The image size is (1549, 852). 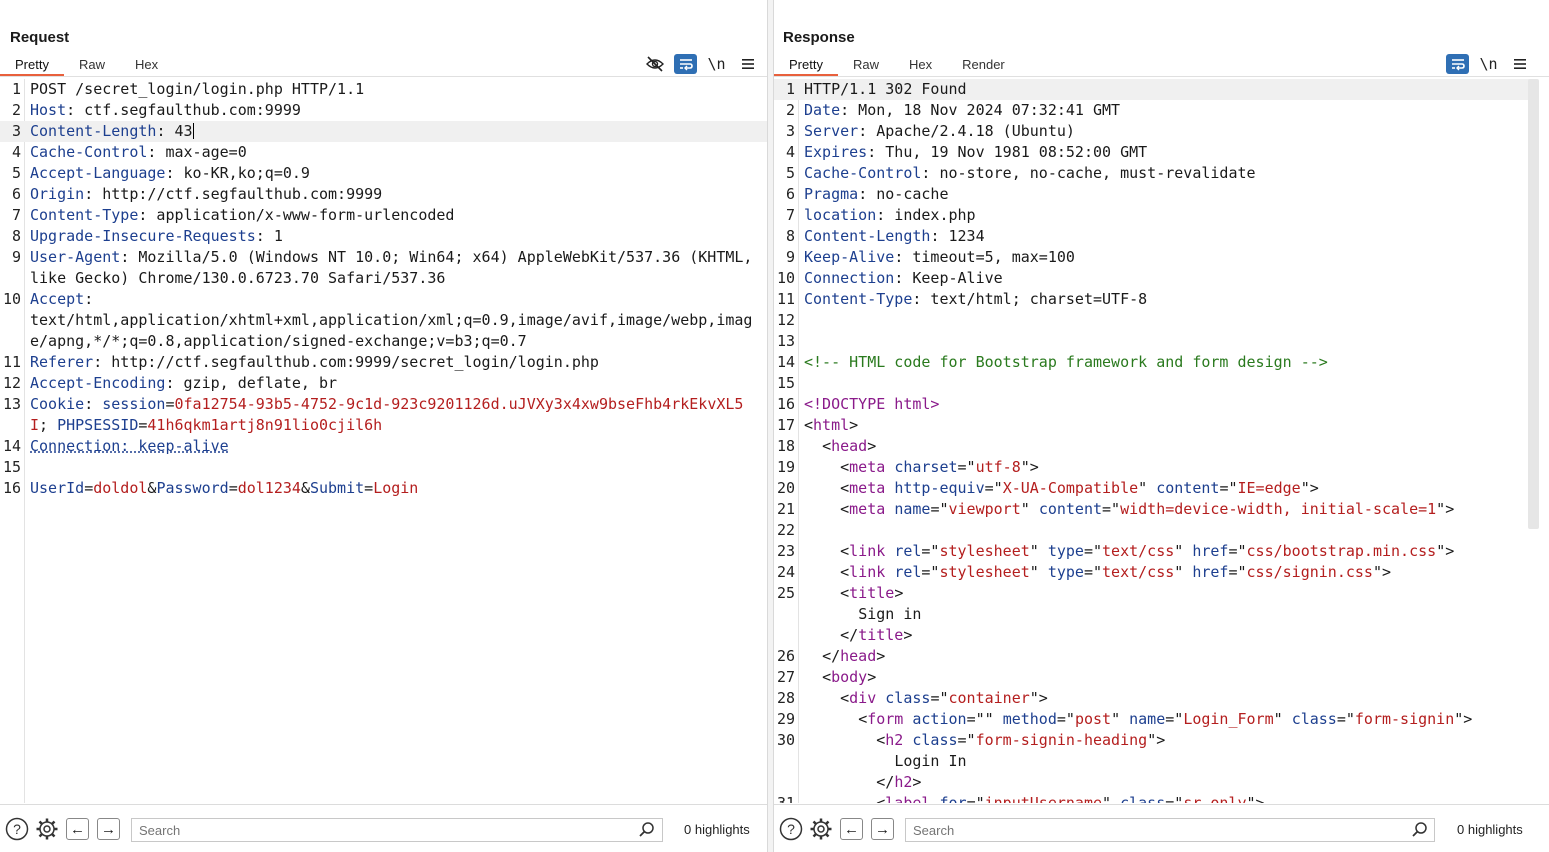 What do you see at coordinates (32, 65) in the screenshot?
I see `request-tab-pretty: Pretty` at bounding box center [32, 65].